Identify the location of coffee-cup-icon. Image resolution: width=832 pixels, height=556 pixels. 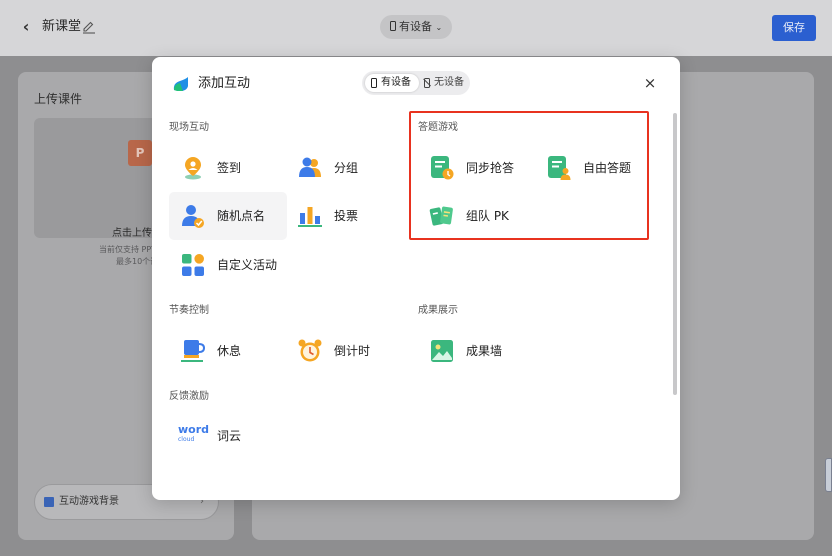
(193, 351).